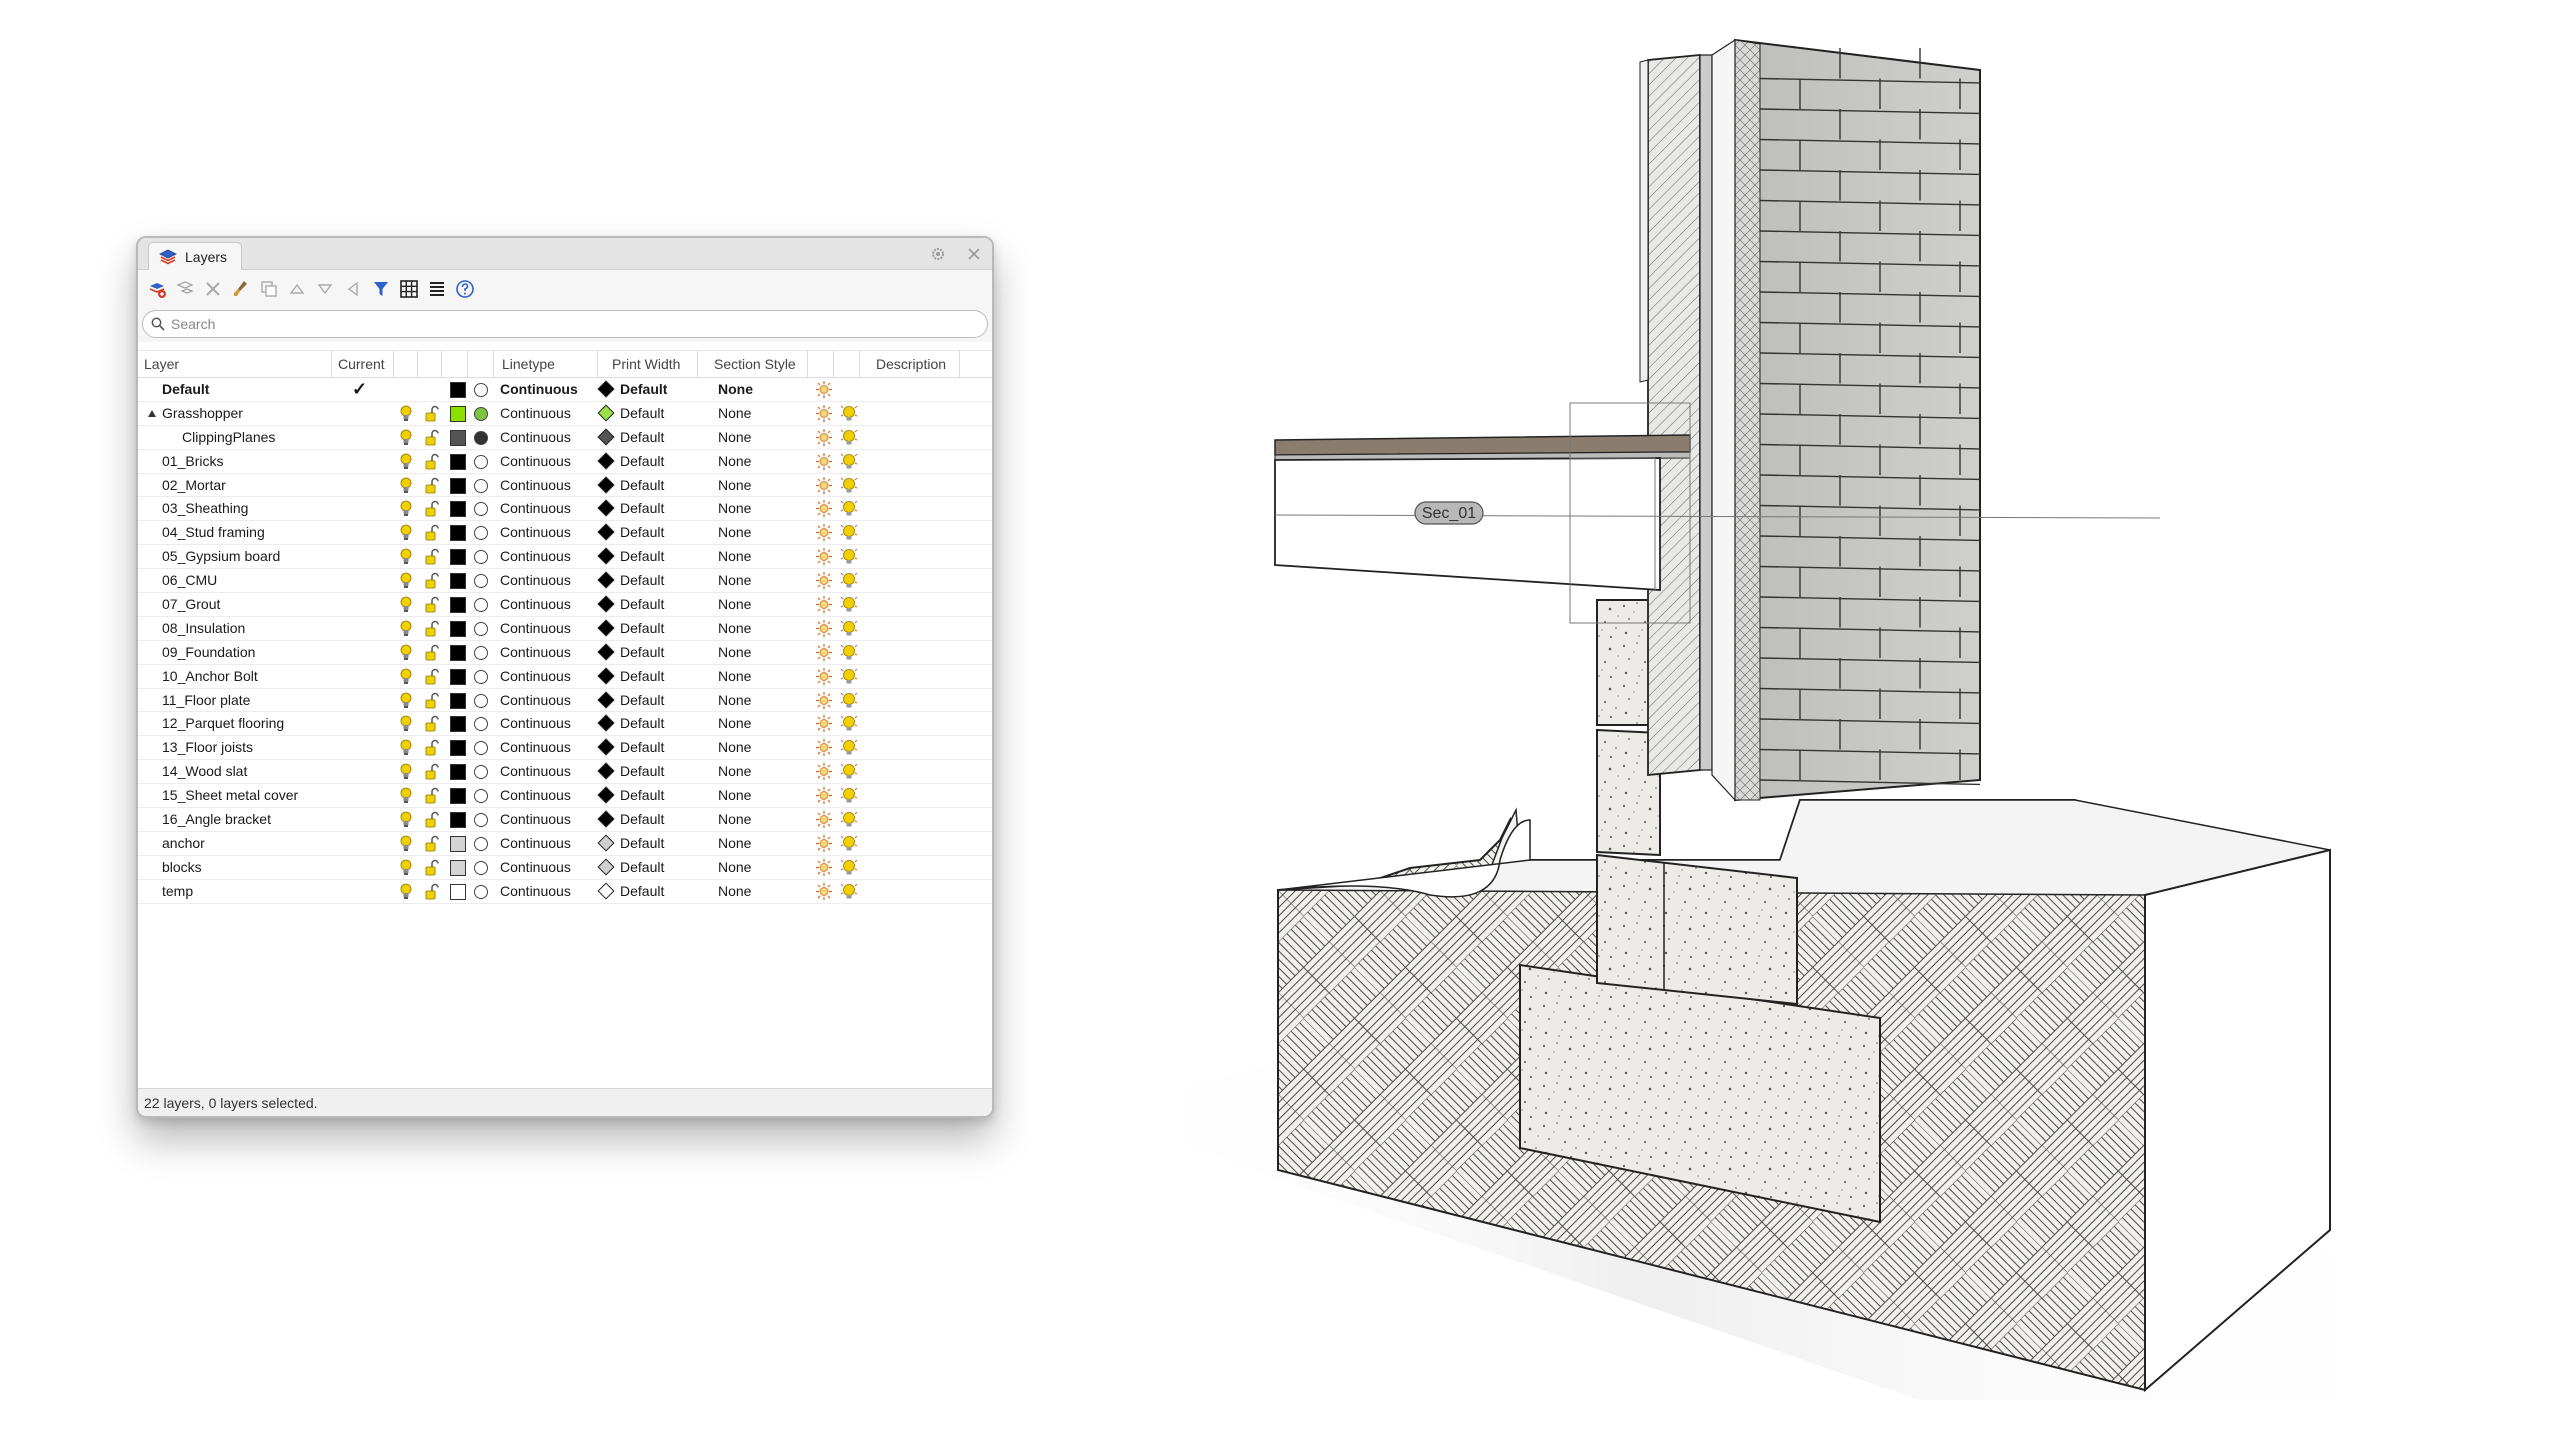  I want to click on layer-name: 09_Foundation, so click(208, 652).